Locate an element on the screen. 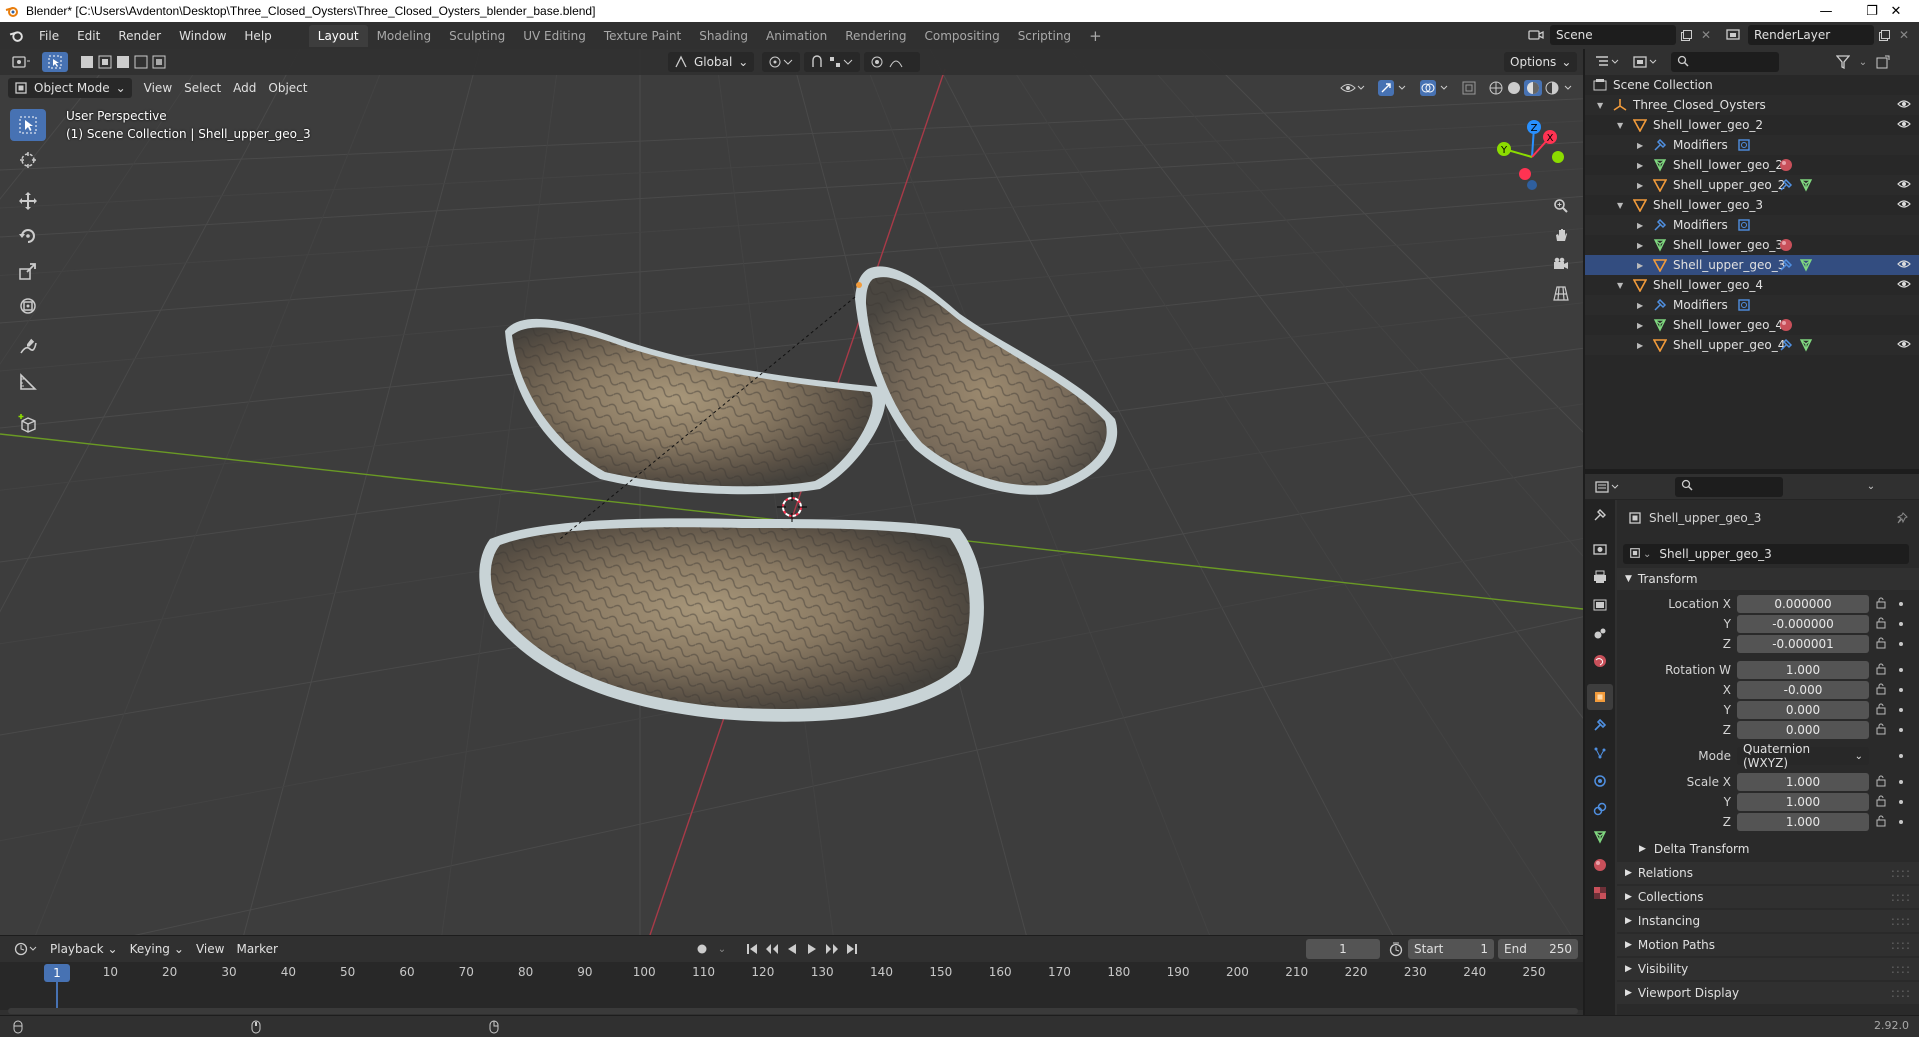 The width and height of the screenshot is (1919, 1037). object-datablock-field: ⌄ Shell_upper_geo_3 is located at coordinates (1766, 554).